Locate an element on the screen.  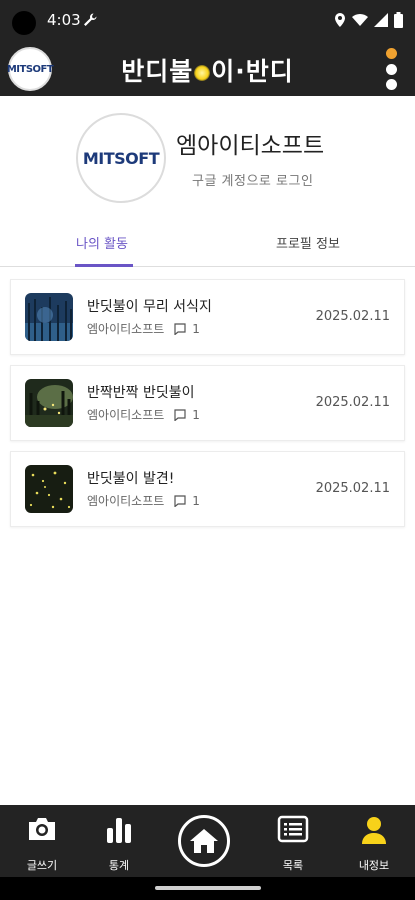
location-icon is located at coordinates (340, 20).